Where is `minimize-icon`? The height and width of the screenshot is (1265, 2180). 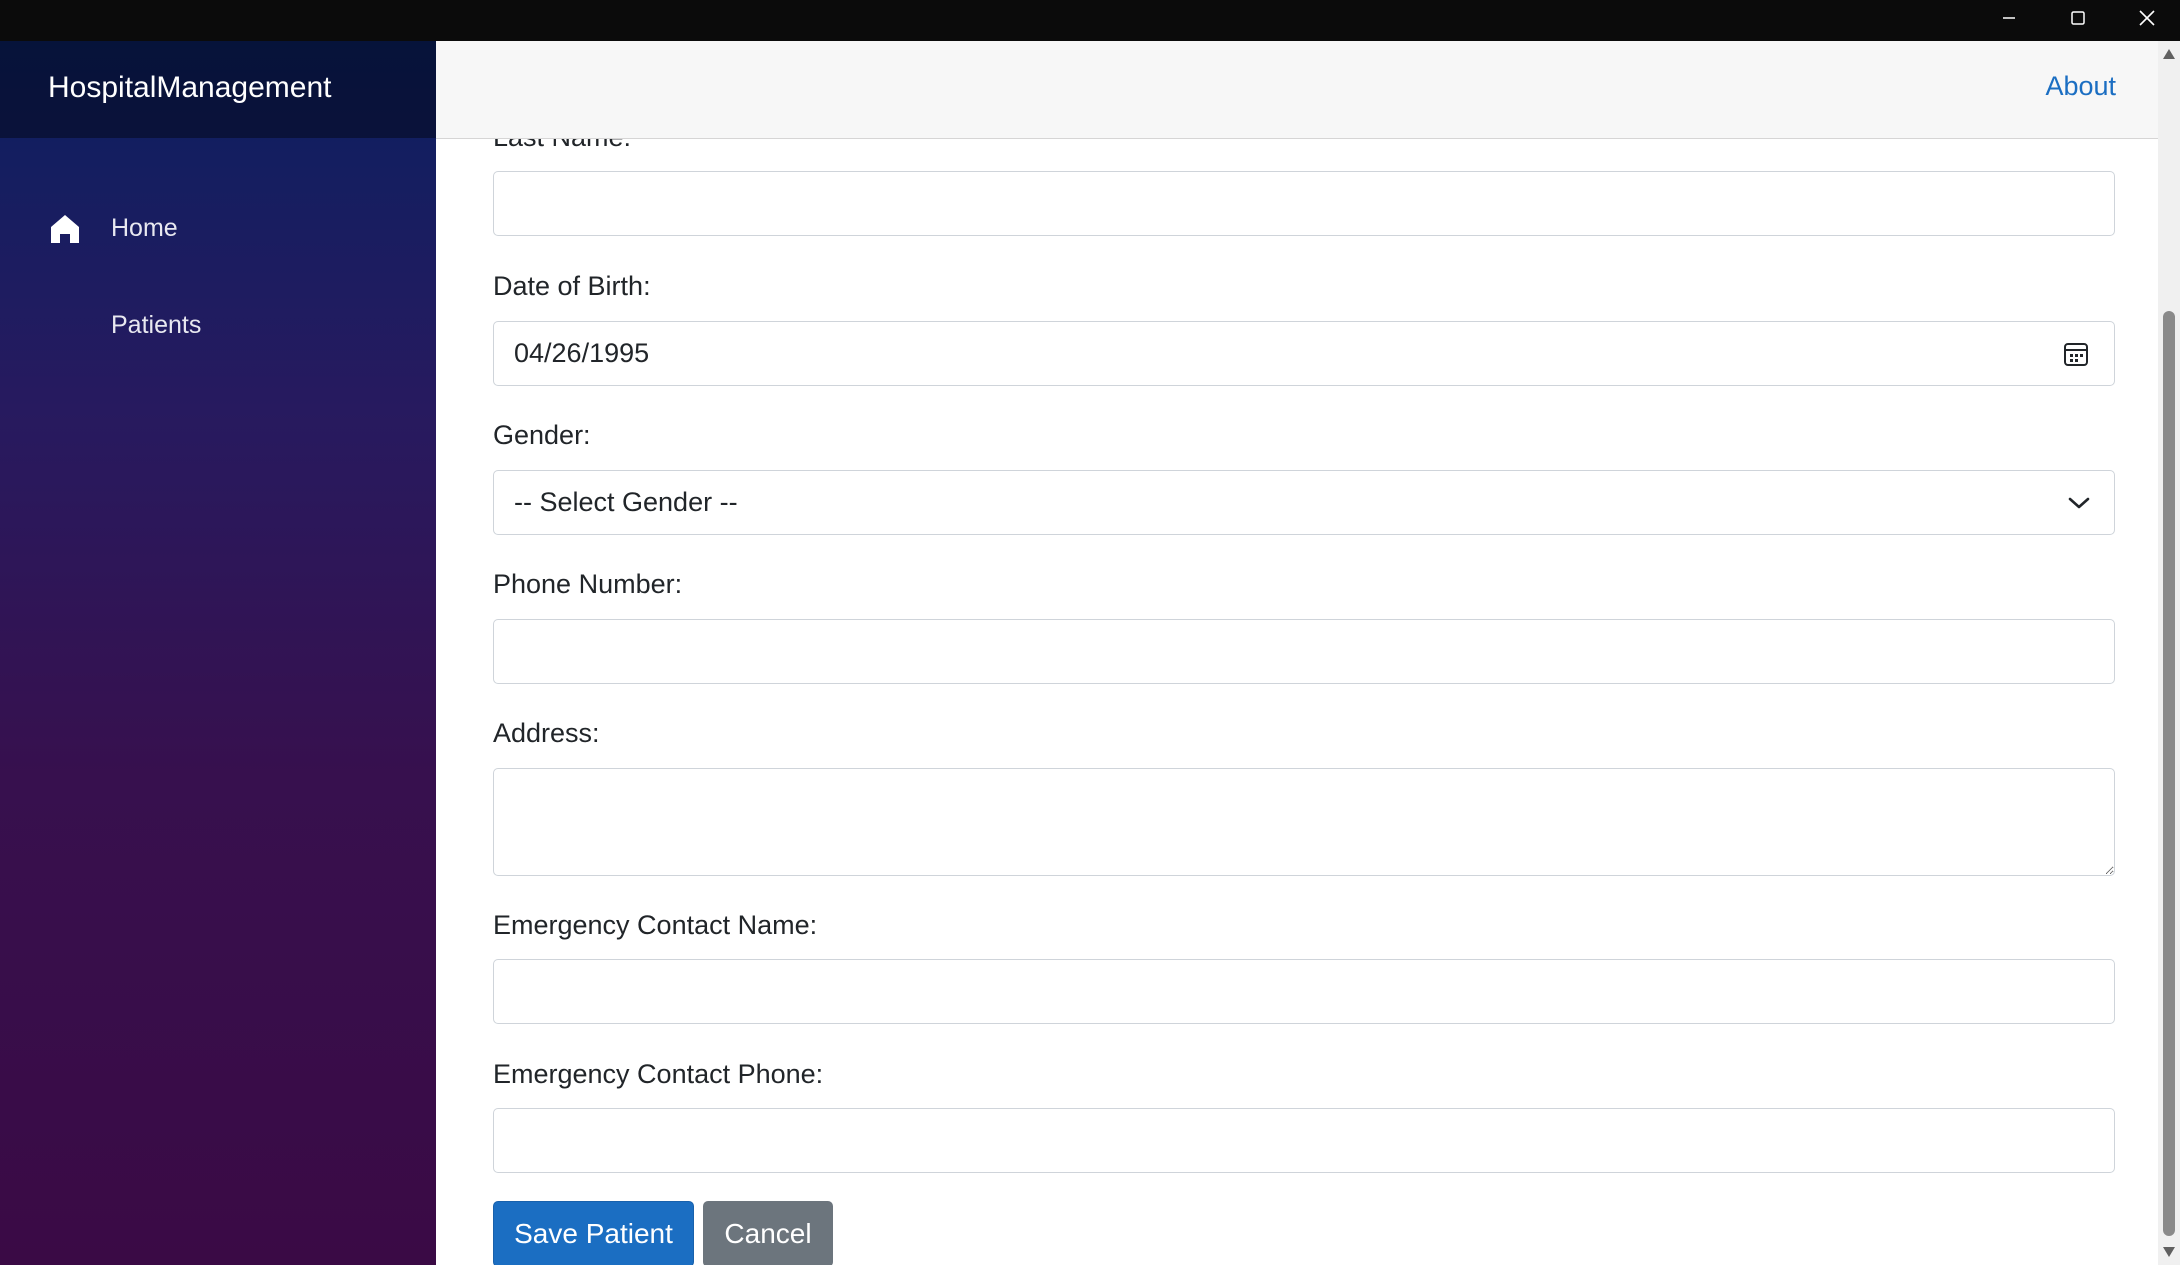 minimize-icon is located at coordinates (2008, 18).